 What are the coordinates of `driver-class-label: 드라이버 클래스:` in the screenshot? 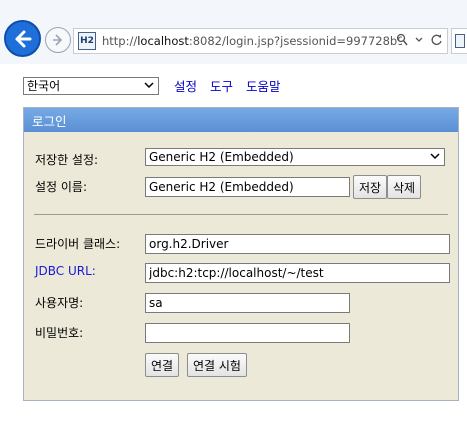 It's located at (78, 244).